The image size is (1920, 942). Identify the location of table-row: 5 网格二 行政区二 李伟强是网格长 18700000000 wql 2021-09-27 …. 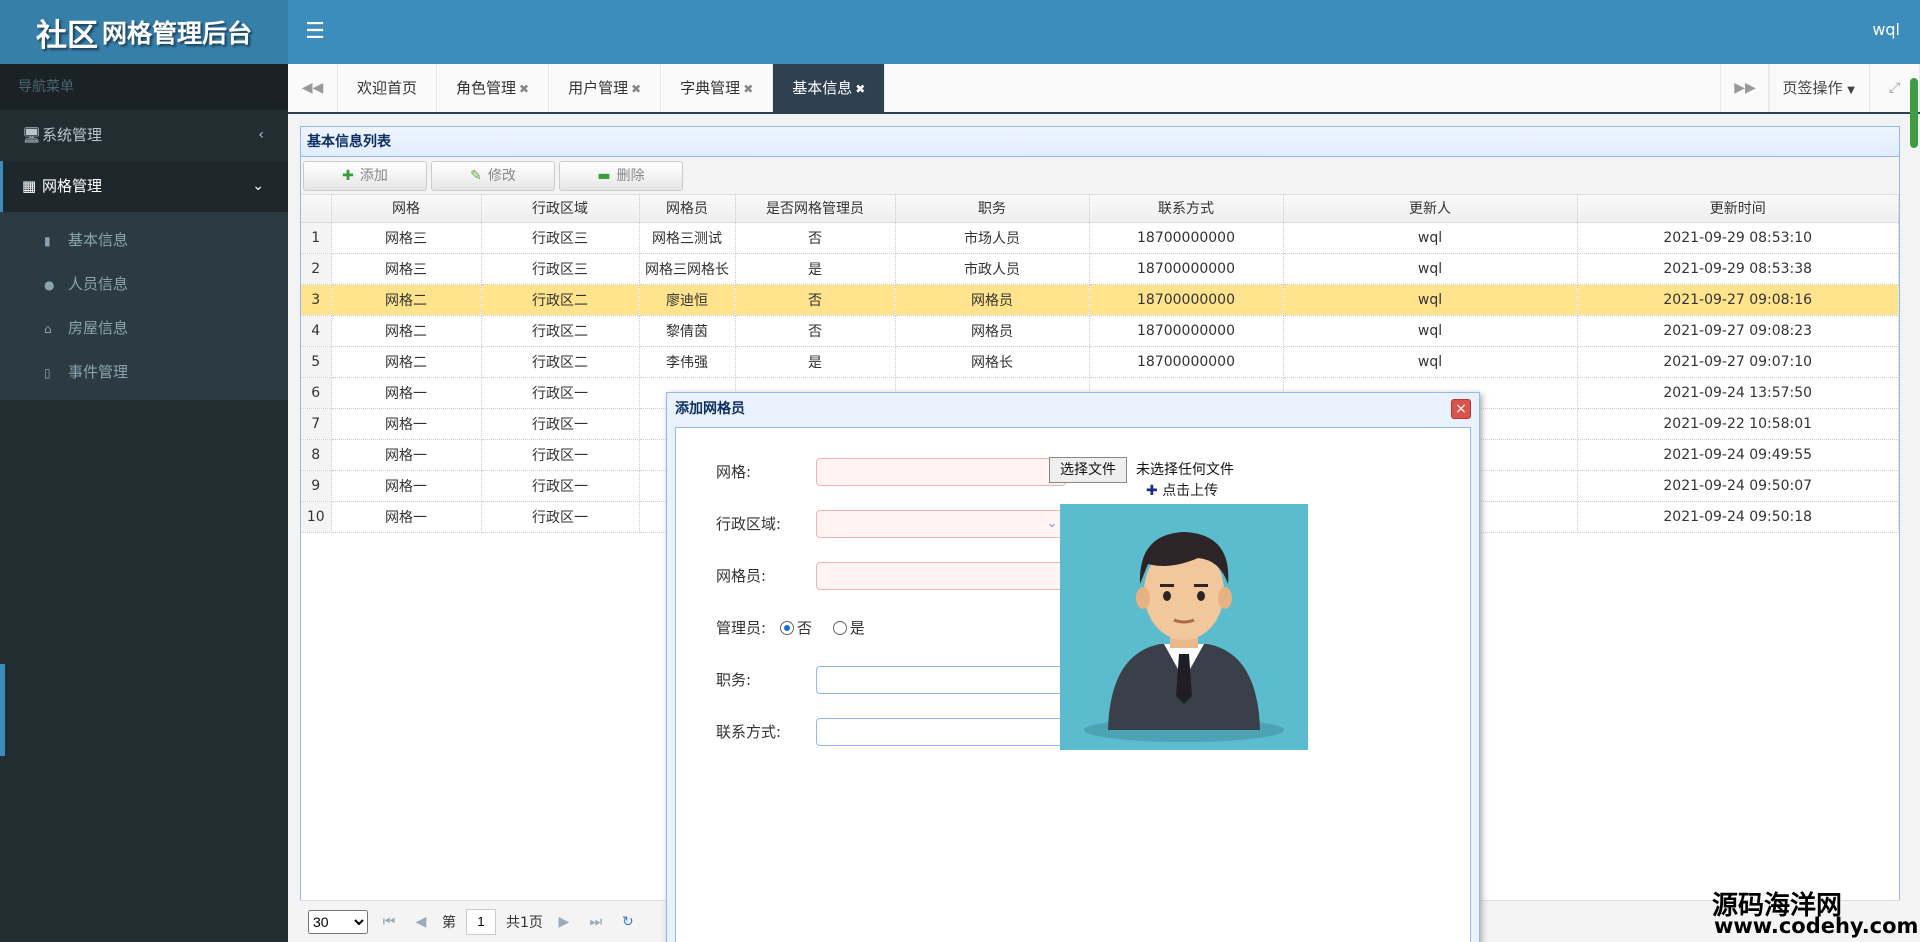
(1100, 362).